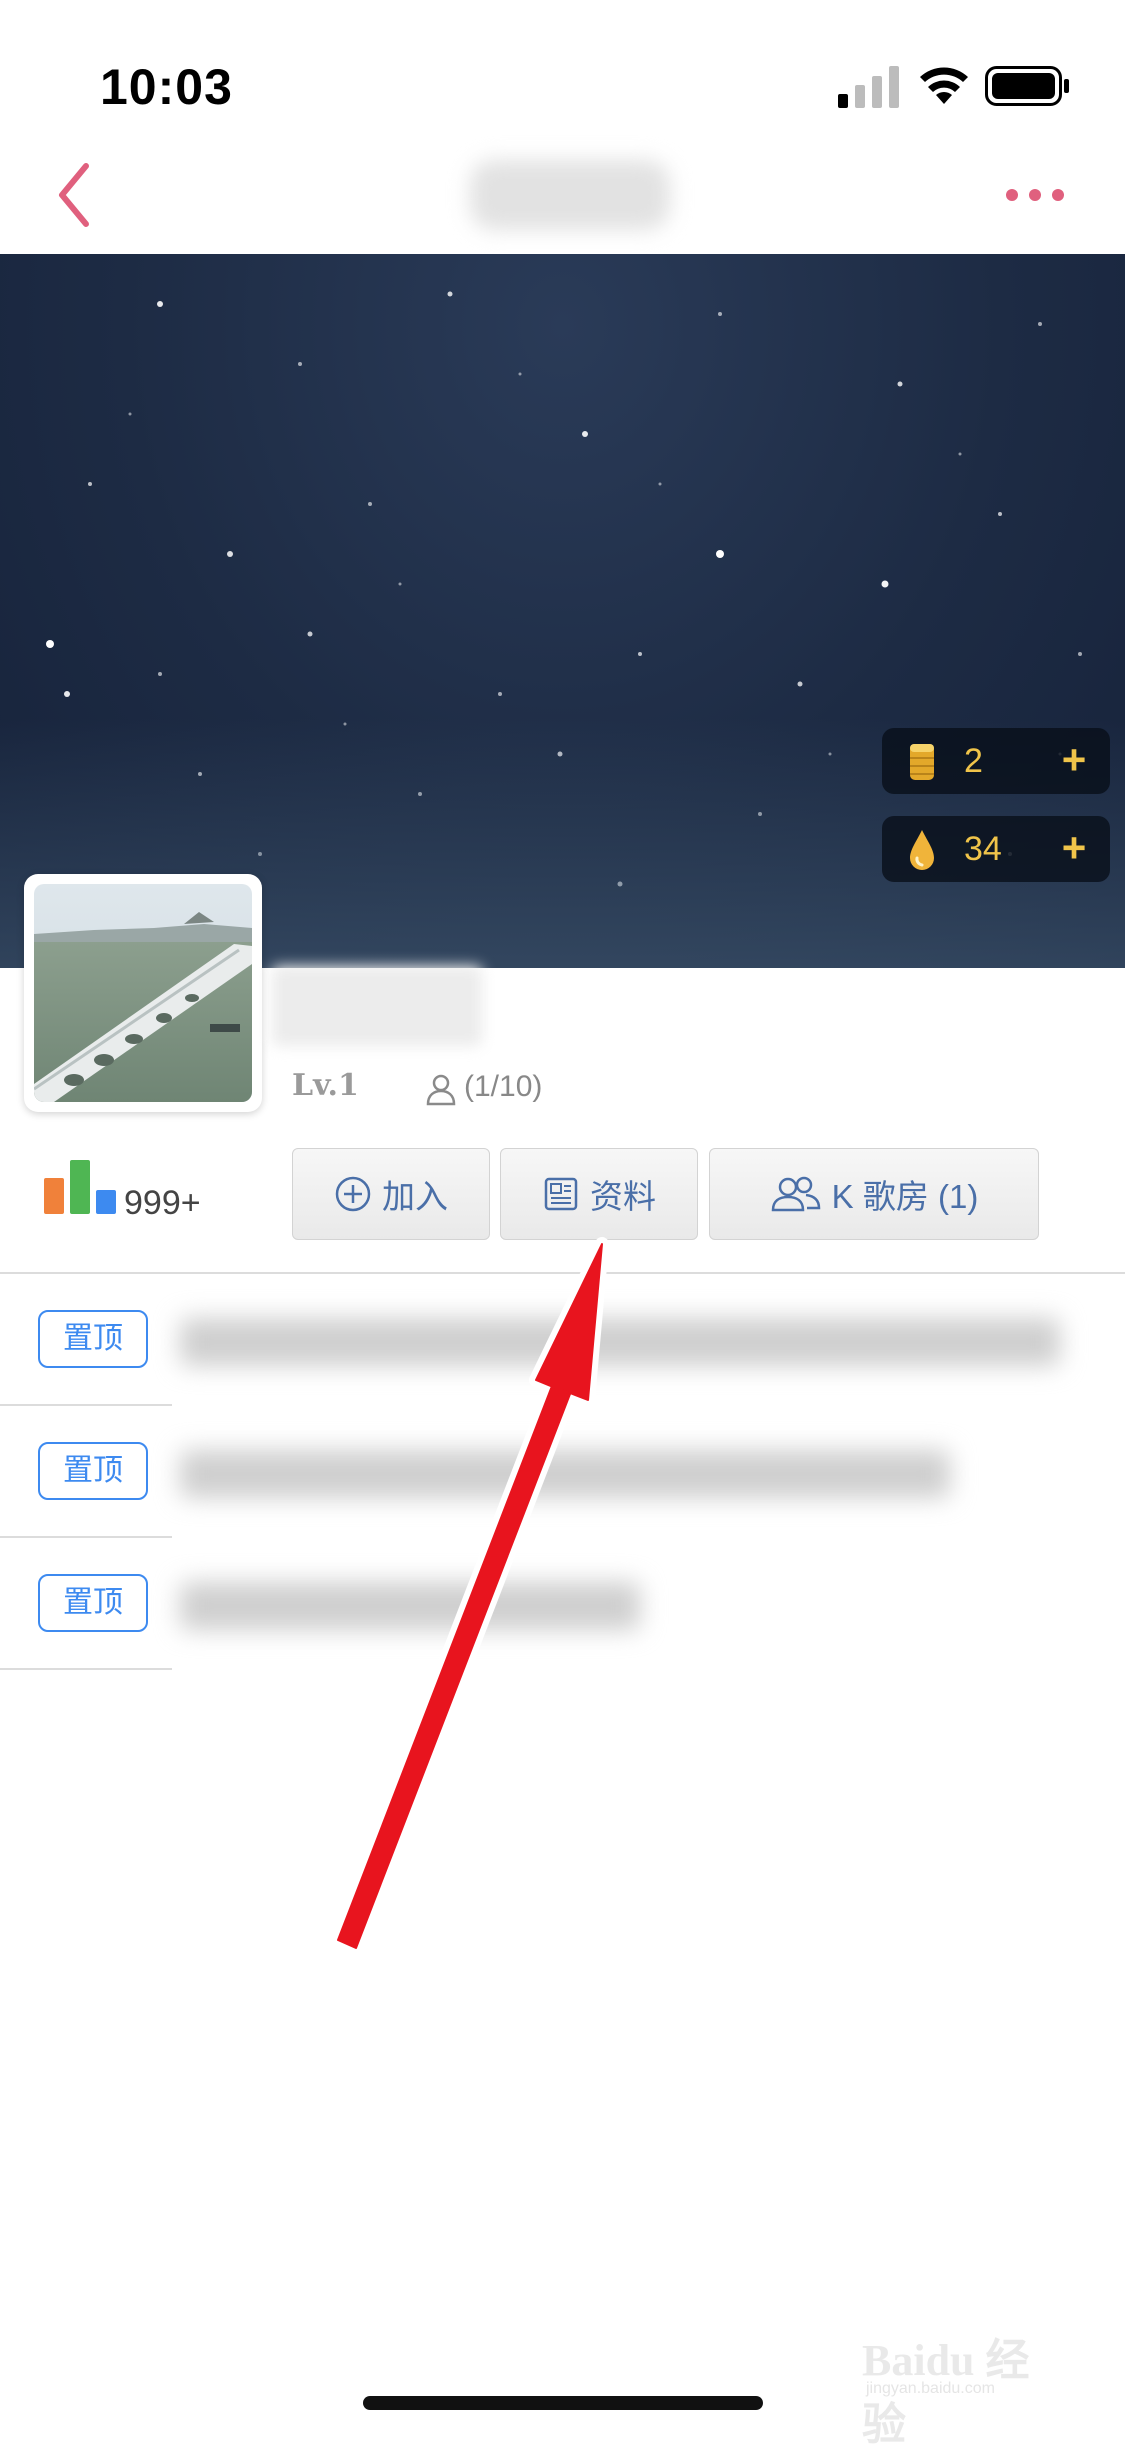 This screenshot has height=2452, width=1125. What do you see at coordinates (868, 87) in the screenshot?
I see `cellular-signal-icon` at bounding box center [868, 87].